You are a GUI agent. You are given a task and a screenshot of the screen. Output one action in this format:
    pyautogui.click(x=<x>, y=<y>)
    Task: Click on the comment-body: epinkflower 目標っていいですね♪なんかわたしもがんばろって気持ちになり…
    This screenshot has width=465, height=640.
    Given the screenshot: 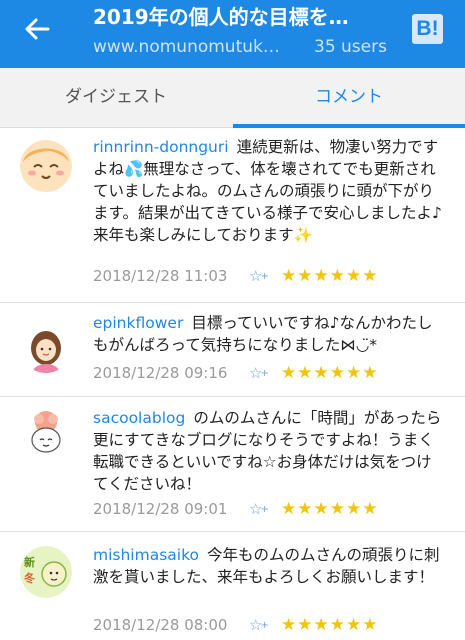 What is the action you would take?
    pyautogui.click(x=268, y=334)
    